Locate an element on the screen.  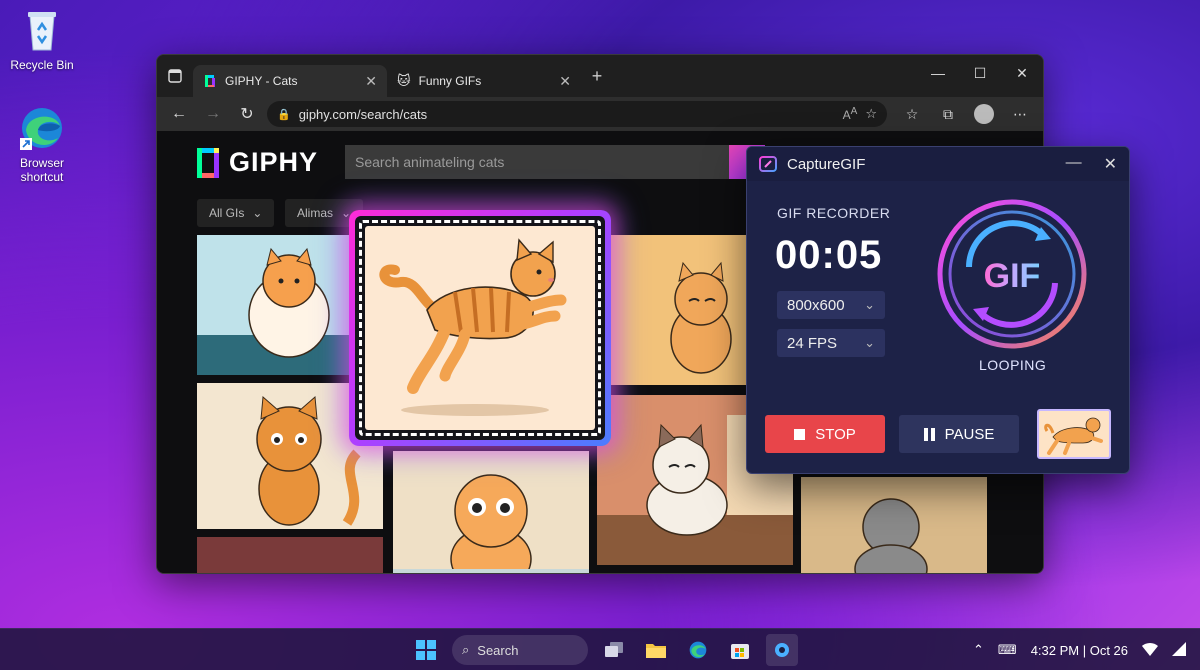
tab-actions-icon is located at coordinates (175, 76).